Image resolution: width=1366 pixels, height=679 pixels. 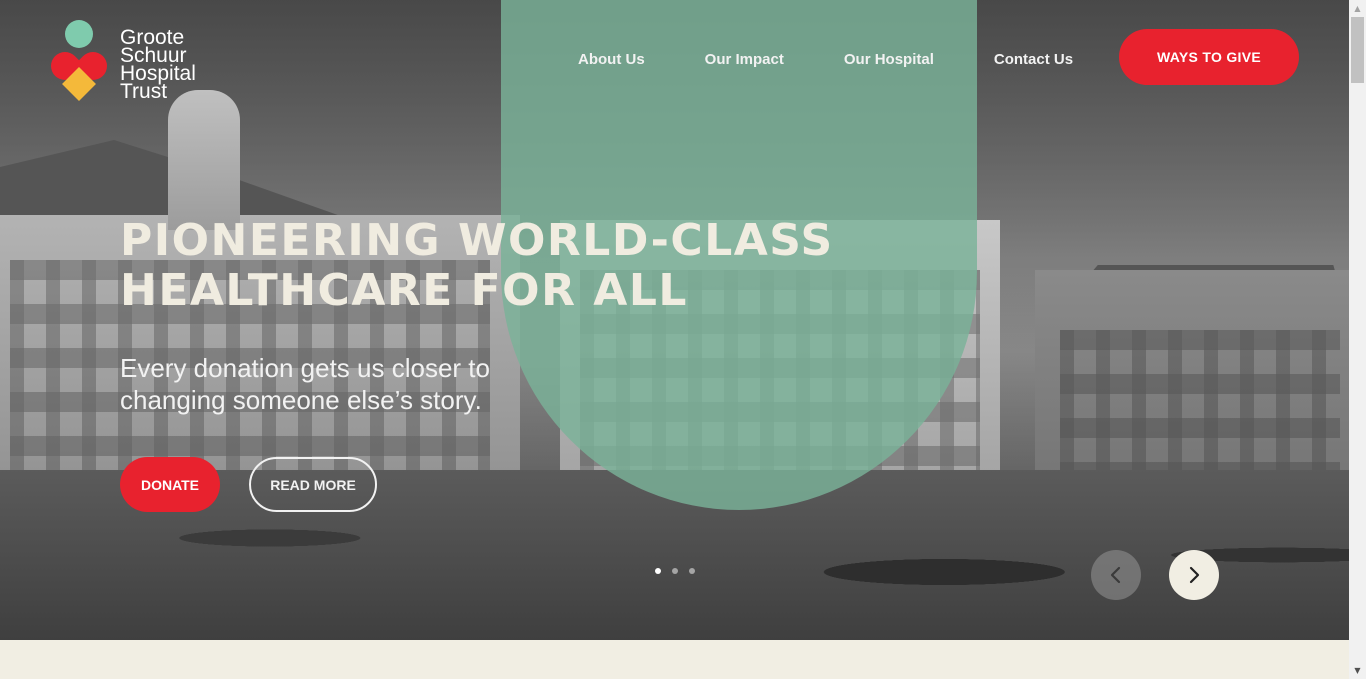 I want to click on headline-line: HEALTHCARE FOR ALL, so click(x=404, y=290).